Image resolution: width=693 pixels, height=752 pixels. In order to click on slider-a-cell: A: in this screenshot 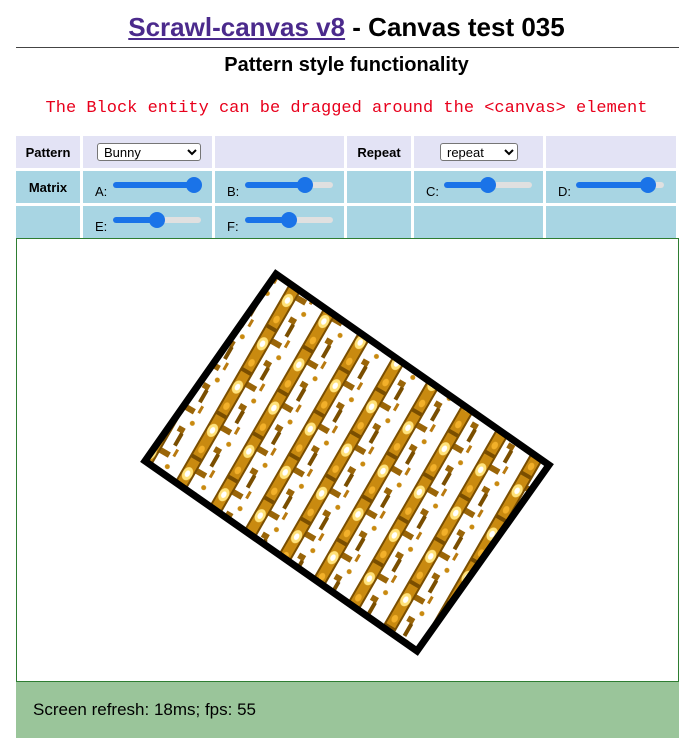, I will do `click(147, 187)`.